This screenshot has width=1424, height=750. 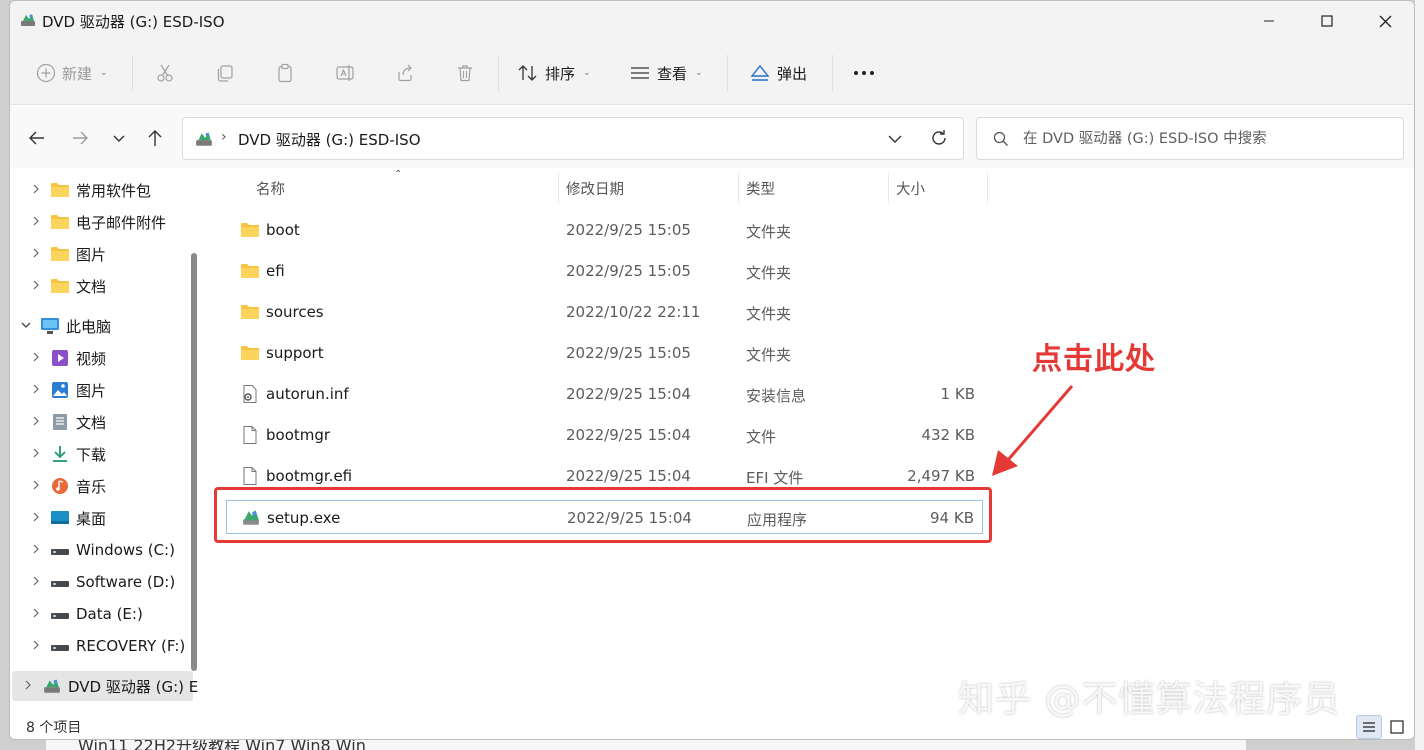 What do you see at coordinates (270, 188) in the screenshot?
I see `column-header-name: 名称` at bounding box center [270, 188].